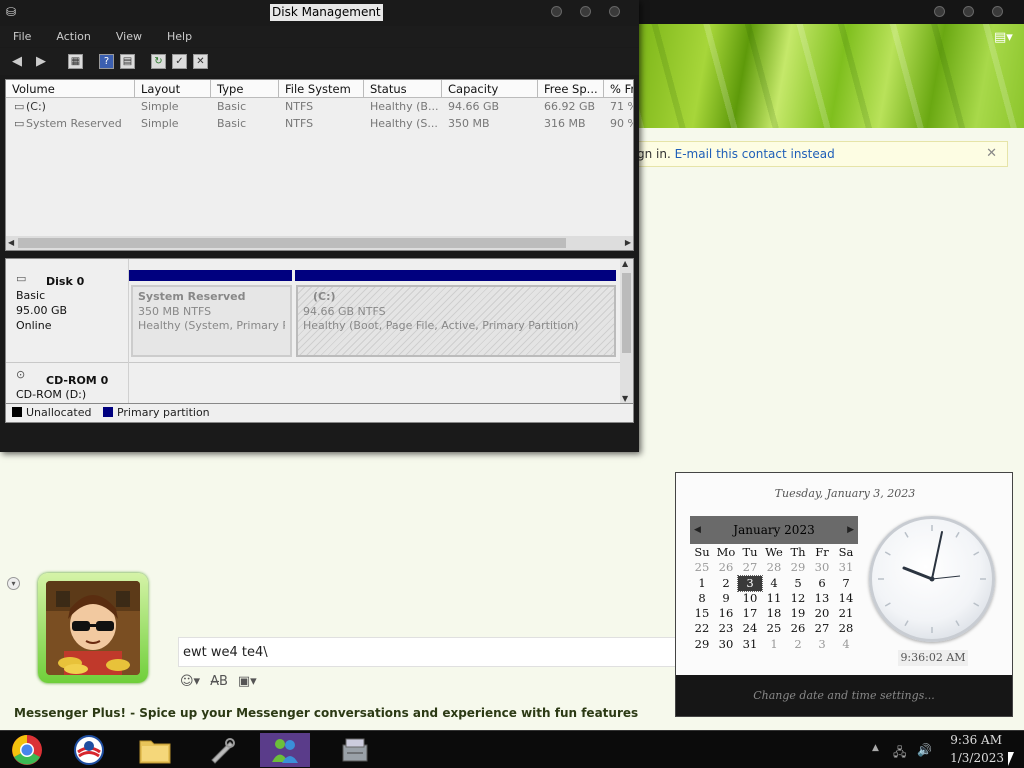 The image size is (1024, 768). Describe the element at coordinates (222, 750) in the screenshot. I see `taskbar-tool` at that location.